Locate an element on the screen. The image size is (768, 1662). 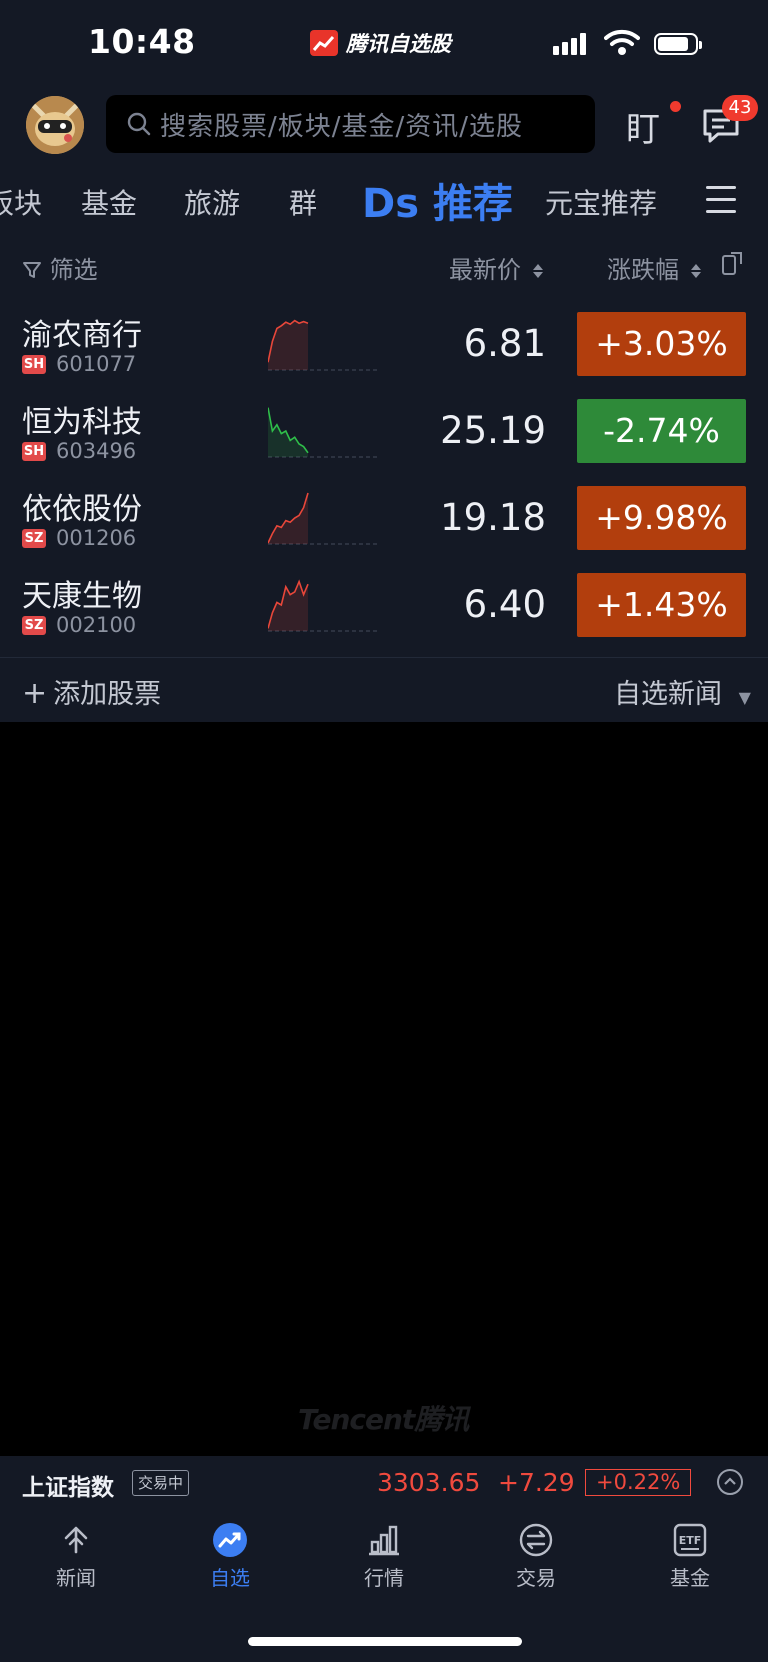
battery-icon is located at coordinates (678, 44).